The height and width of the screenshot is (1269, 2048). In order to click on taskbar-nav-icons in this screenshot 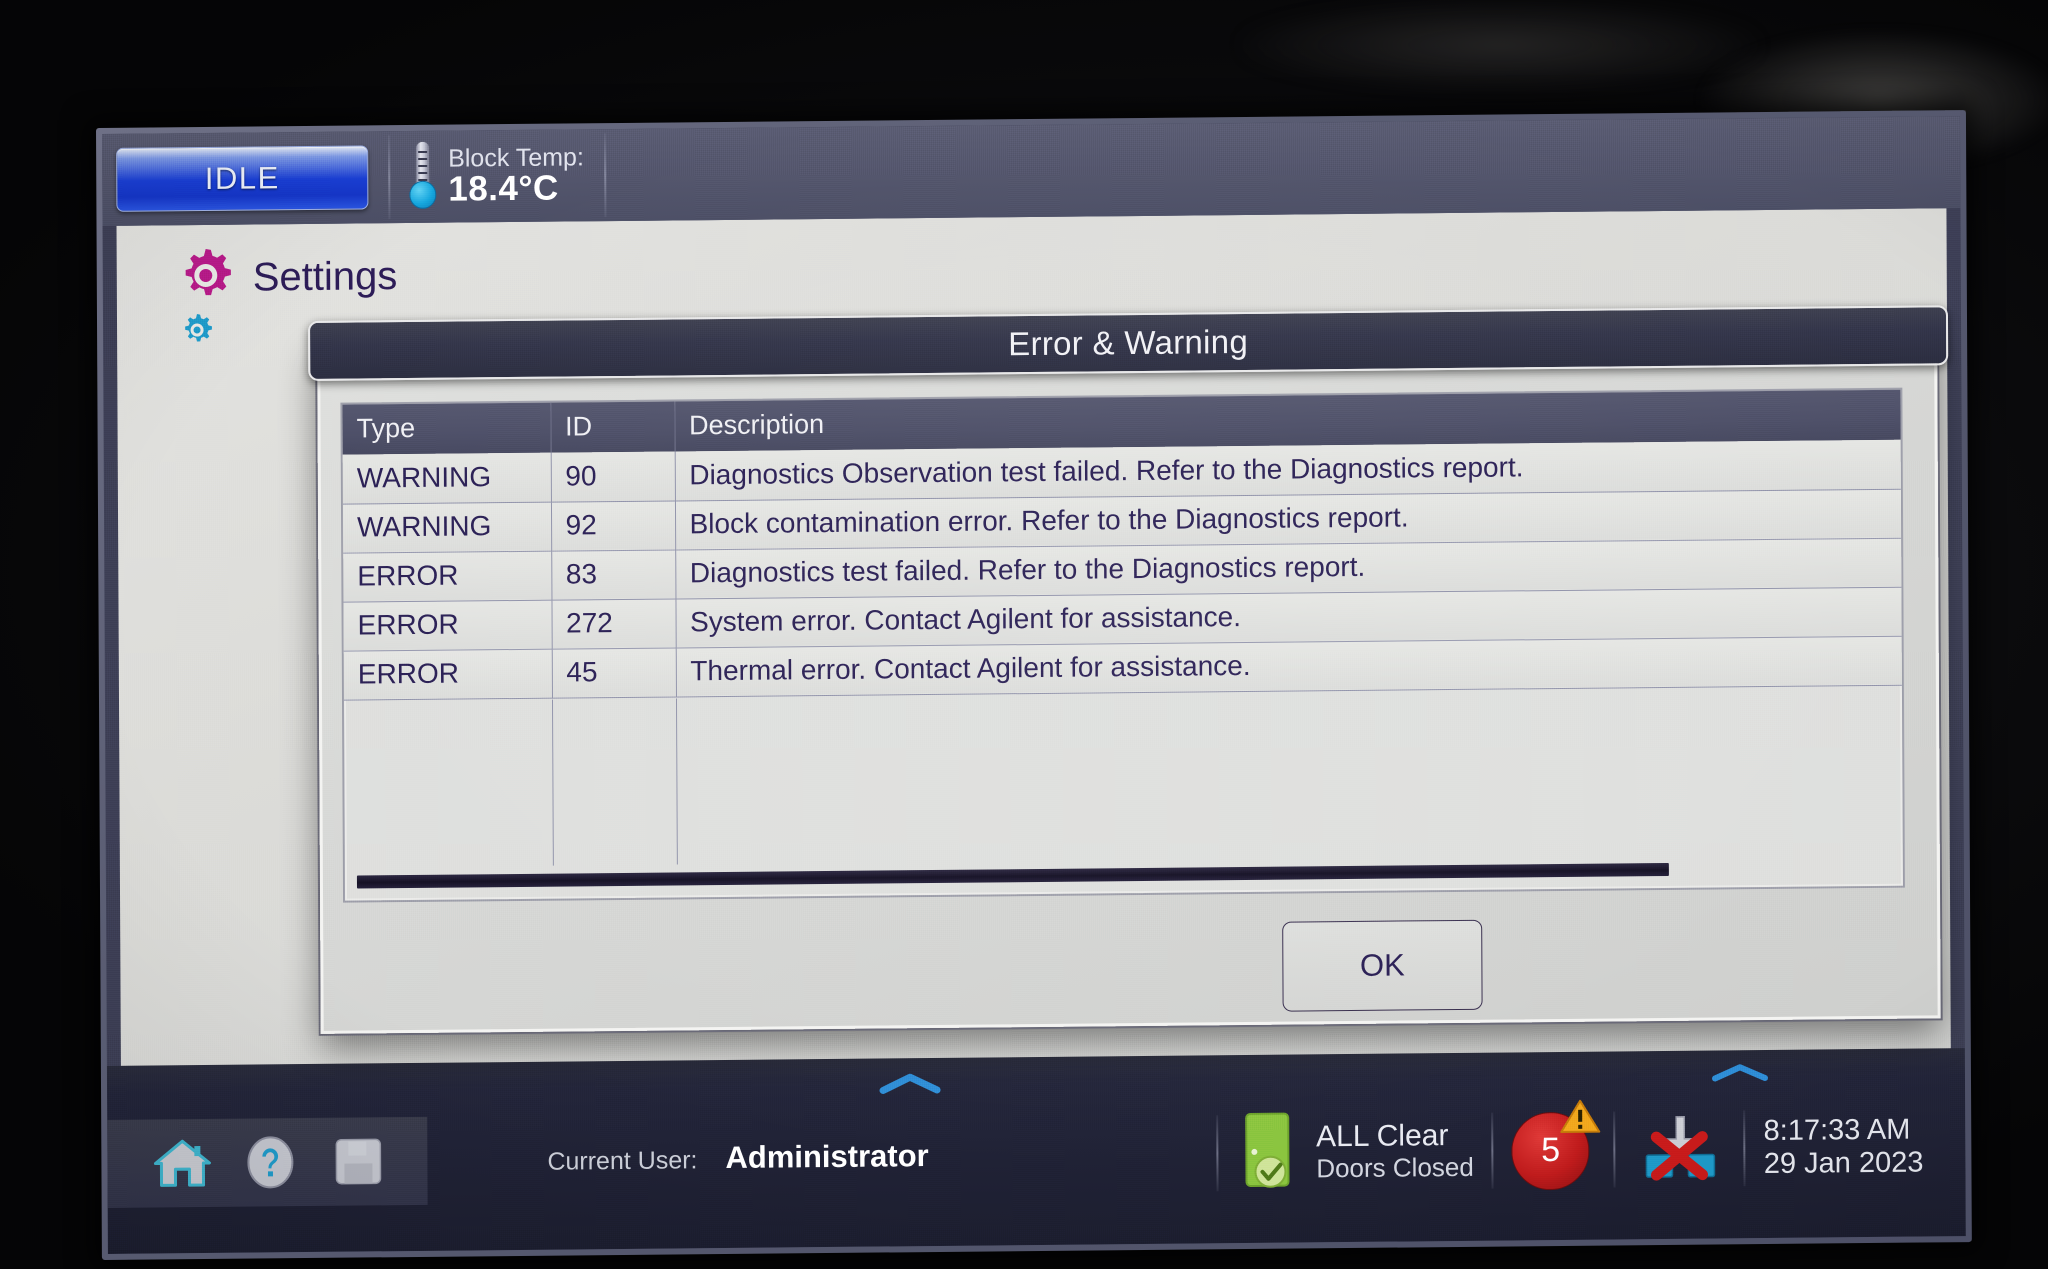, I will do `click(267, 1162)`.